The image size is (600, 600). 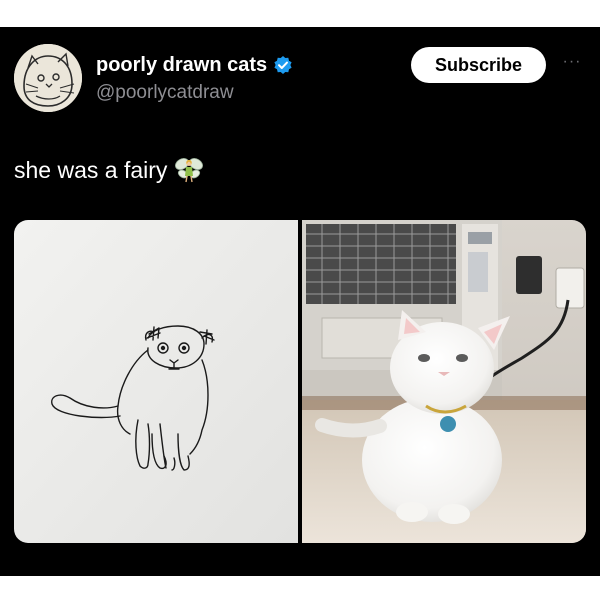 I want to click on cat-drawing-avatar-icon, so click(x=48, y=78).